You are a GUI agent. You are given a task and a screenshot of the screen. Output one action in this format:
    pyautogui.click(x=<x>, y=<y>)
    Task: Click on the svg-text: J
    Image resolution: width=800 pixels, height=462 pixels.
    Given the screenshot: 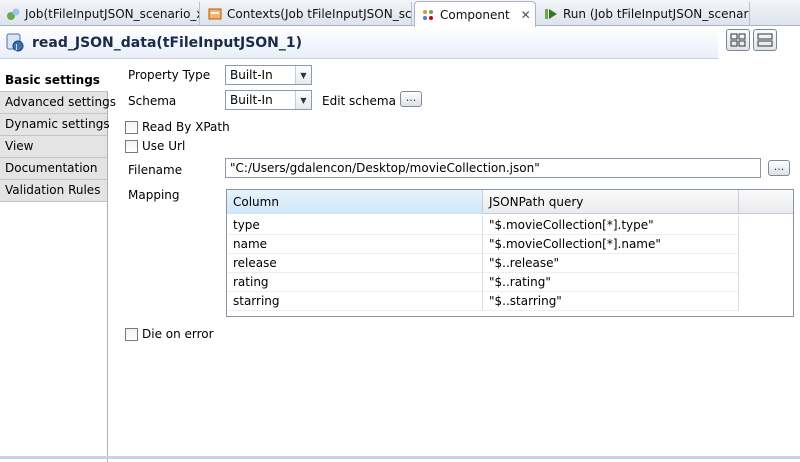 What is the action you would take?
    pyautogui.click(x=16, y=47)
    